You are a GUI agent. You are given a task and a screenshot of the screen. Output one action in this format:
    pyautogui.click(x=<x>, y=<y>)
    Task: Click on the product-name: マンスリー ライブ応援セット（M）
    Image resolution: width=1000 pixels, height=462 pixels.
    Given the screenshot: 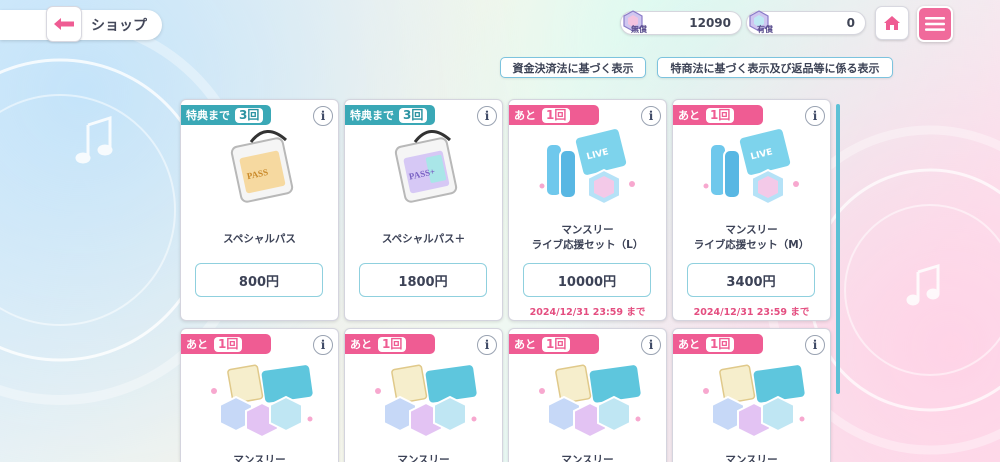 What is the action you would take?
    pyautogui.click(x=751, y=237)
    